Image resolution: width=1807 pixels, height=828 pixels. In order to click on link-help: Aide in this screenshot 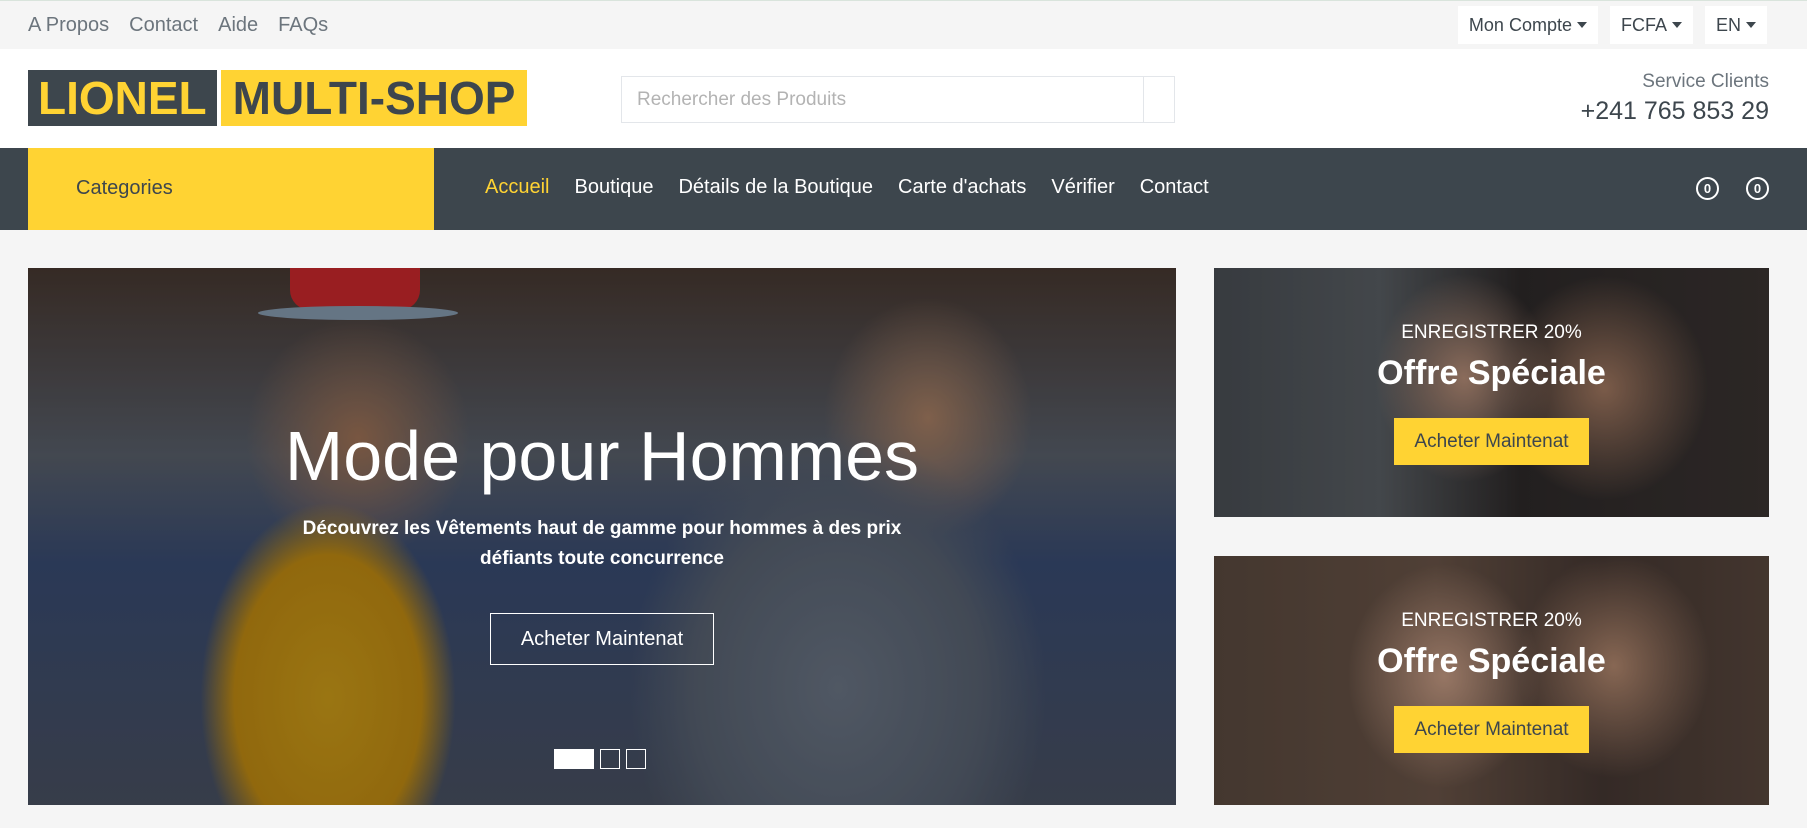, I will do `click(238, 25)`.